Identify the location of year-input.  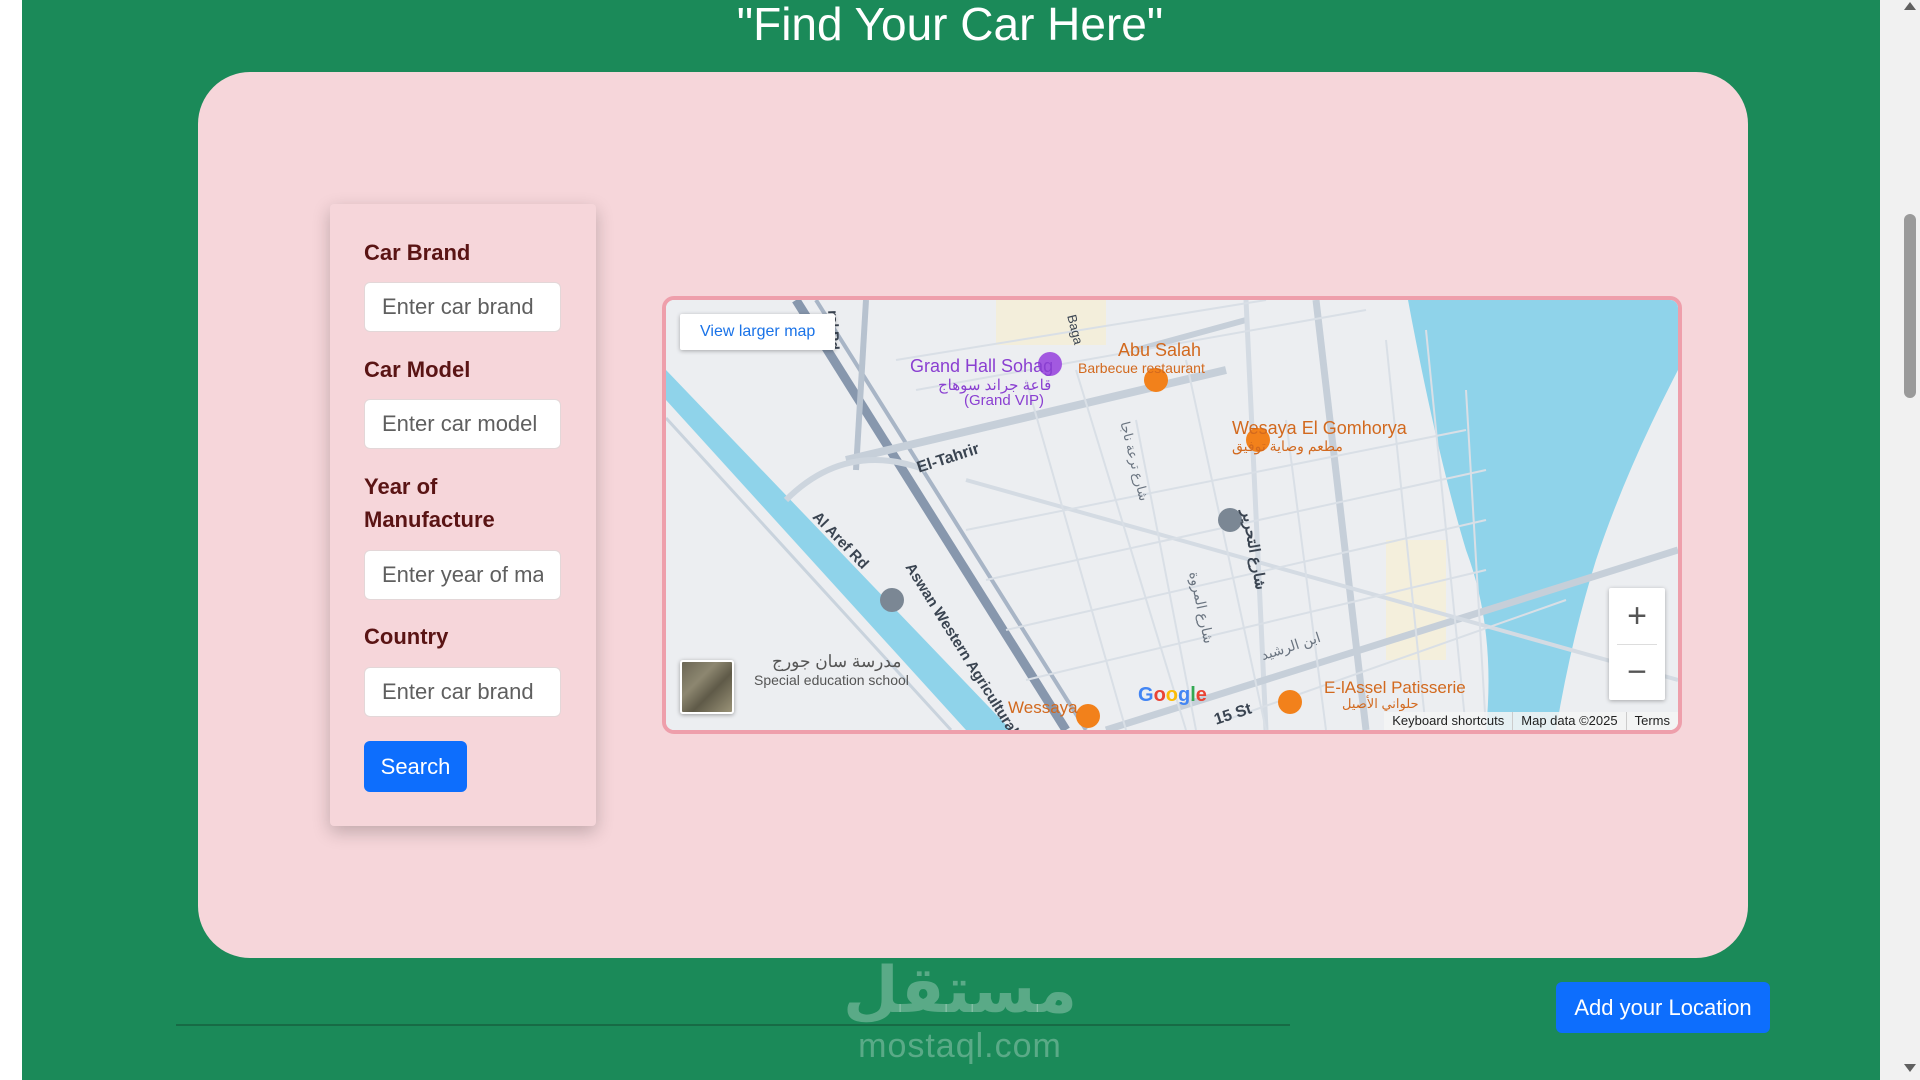
(462, 575).